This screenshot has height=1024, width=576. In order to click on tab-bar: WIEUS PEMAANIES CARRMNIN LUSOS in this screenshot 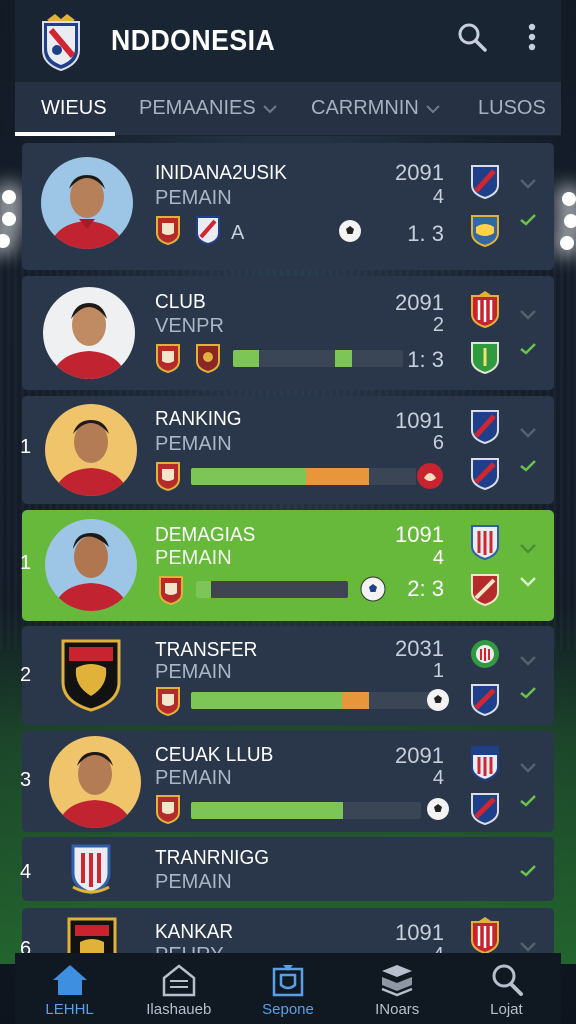, I will do `click(288, 109)`.